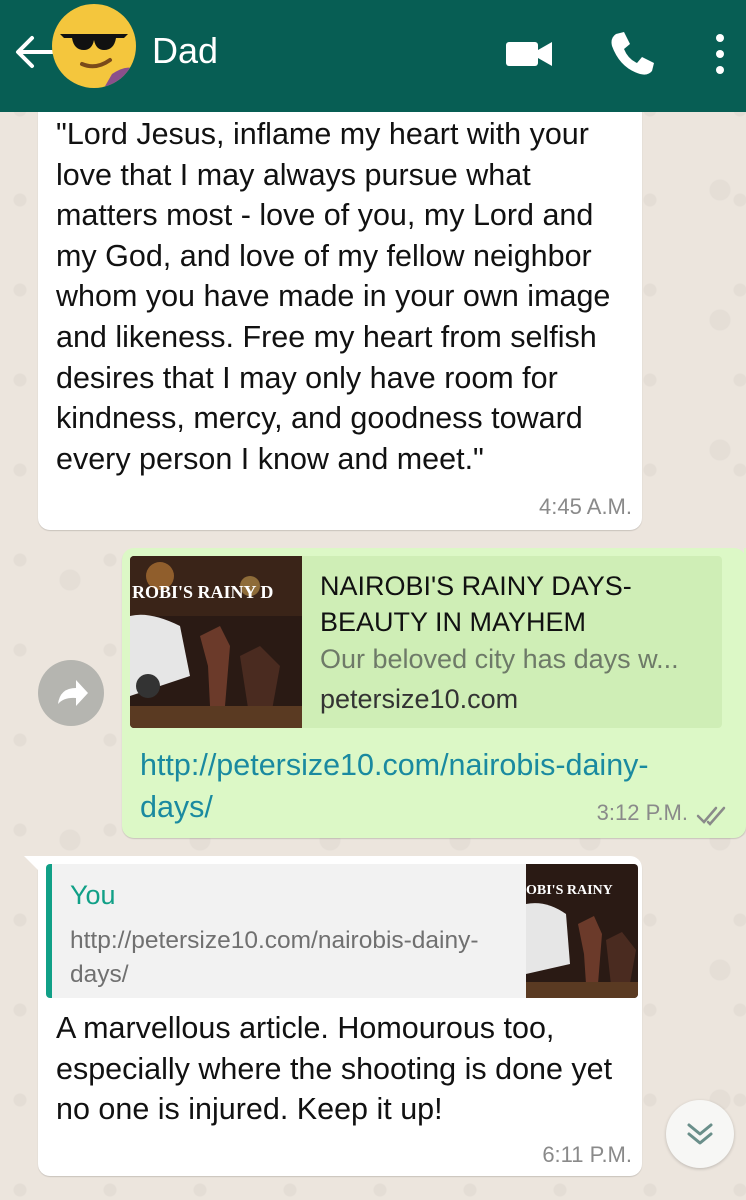  I want to click on message-time: 6:11 P.M., so click(587, 1154).